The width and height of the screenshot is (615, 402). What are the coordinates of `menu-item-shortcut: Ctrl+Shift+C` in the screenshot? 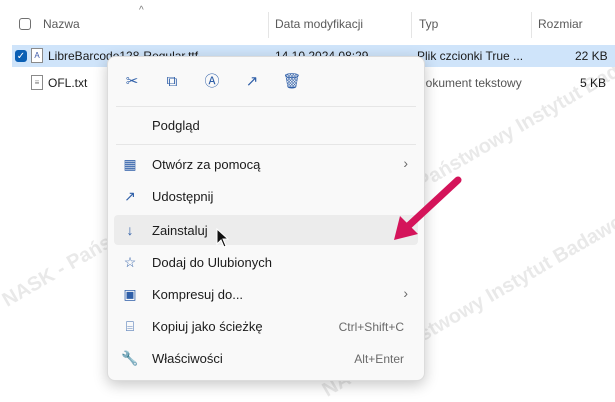 It's located at (371, 327).